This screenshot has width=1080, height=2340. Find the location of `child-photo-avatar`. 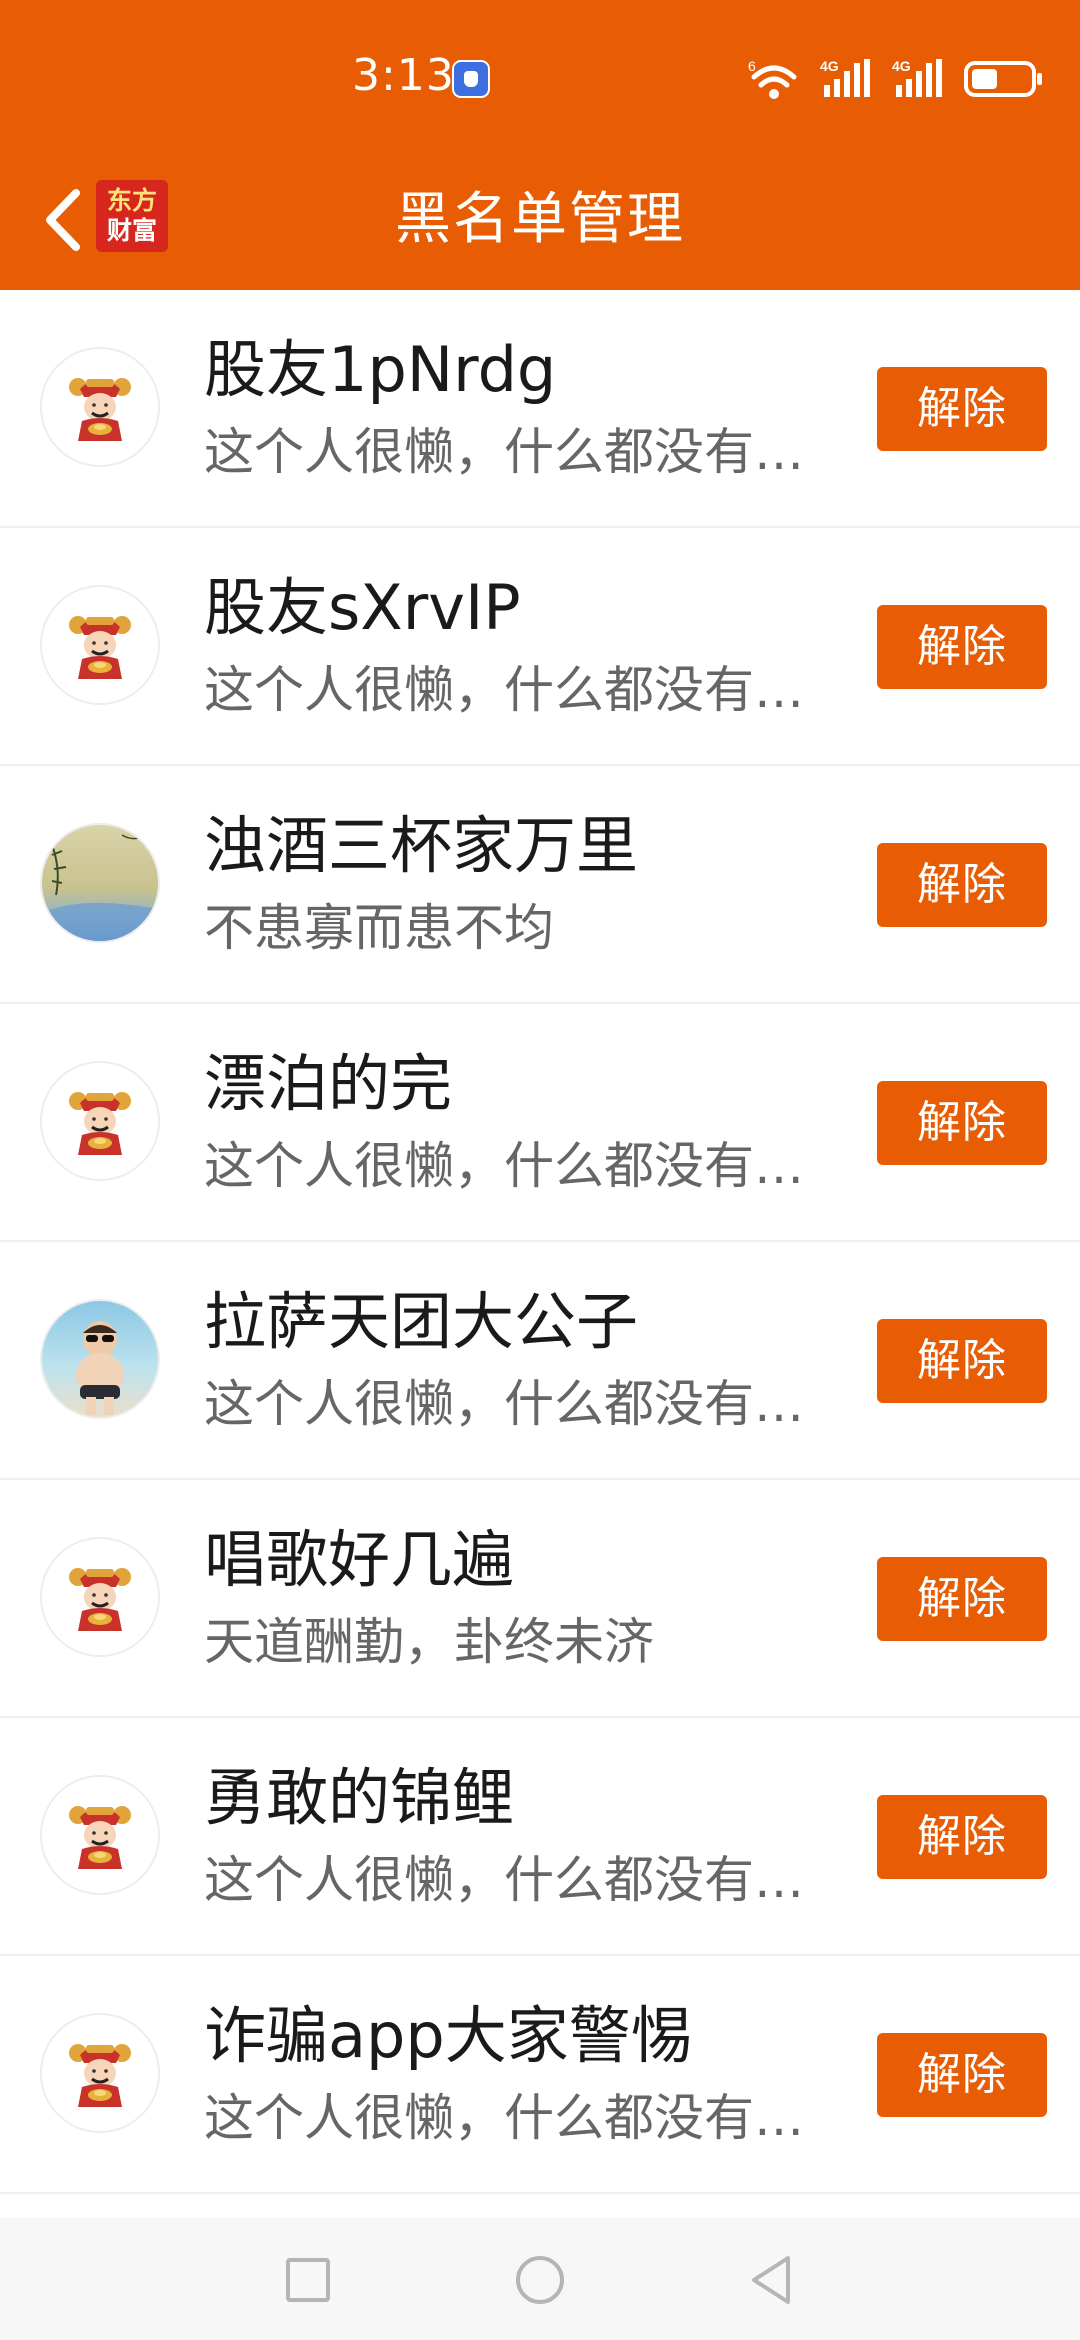

child-photo-avatar is located at coordinates (100, 1359).